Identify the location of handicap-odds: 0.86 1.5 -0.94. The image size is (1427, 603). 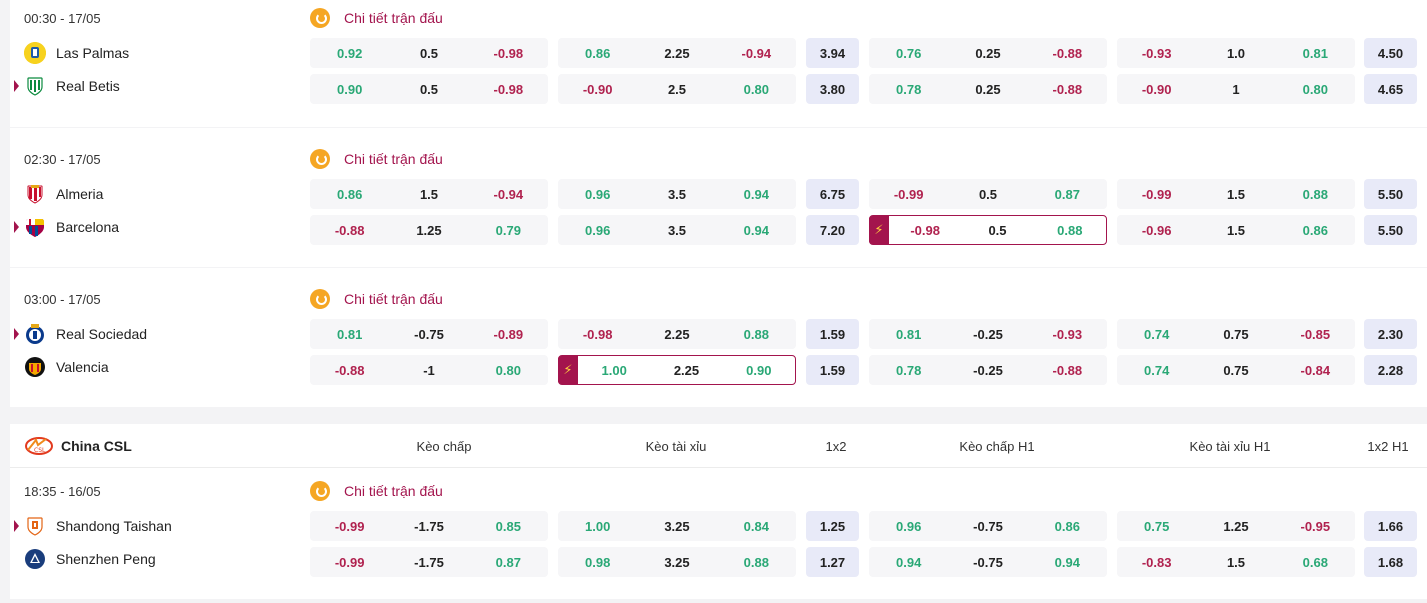
(429, 194).